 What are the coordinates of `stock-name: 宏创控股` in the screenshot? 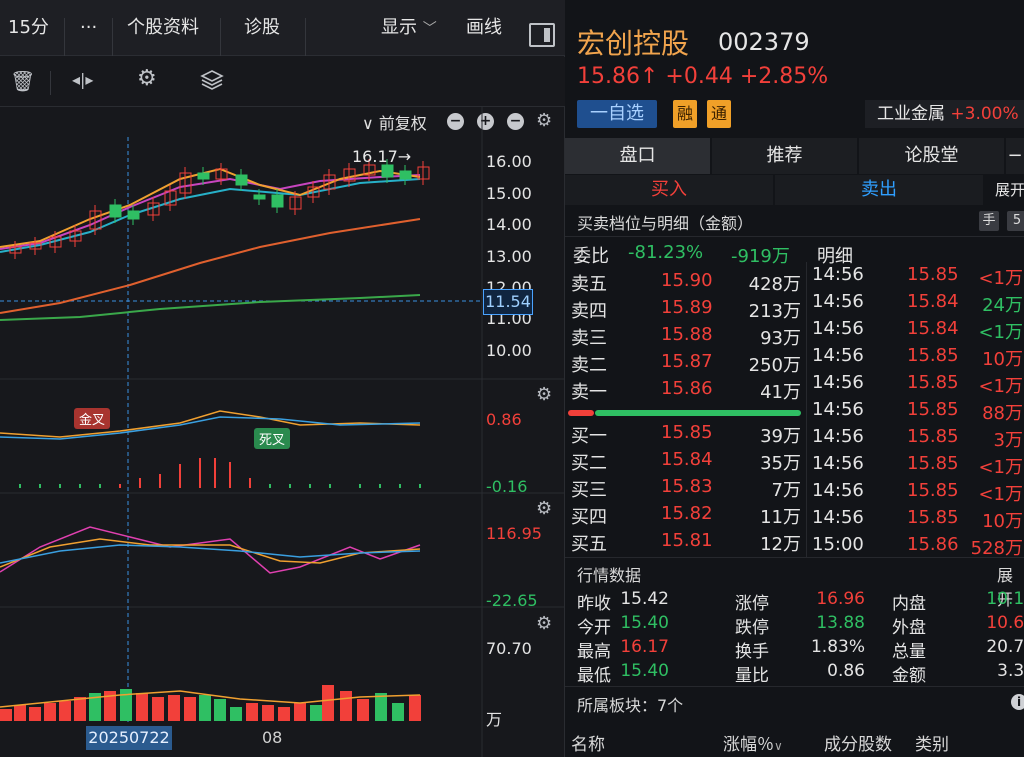 It's located at (633, 43).